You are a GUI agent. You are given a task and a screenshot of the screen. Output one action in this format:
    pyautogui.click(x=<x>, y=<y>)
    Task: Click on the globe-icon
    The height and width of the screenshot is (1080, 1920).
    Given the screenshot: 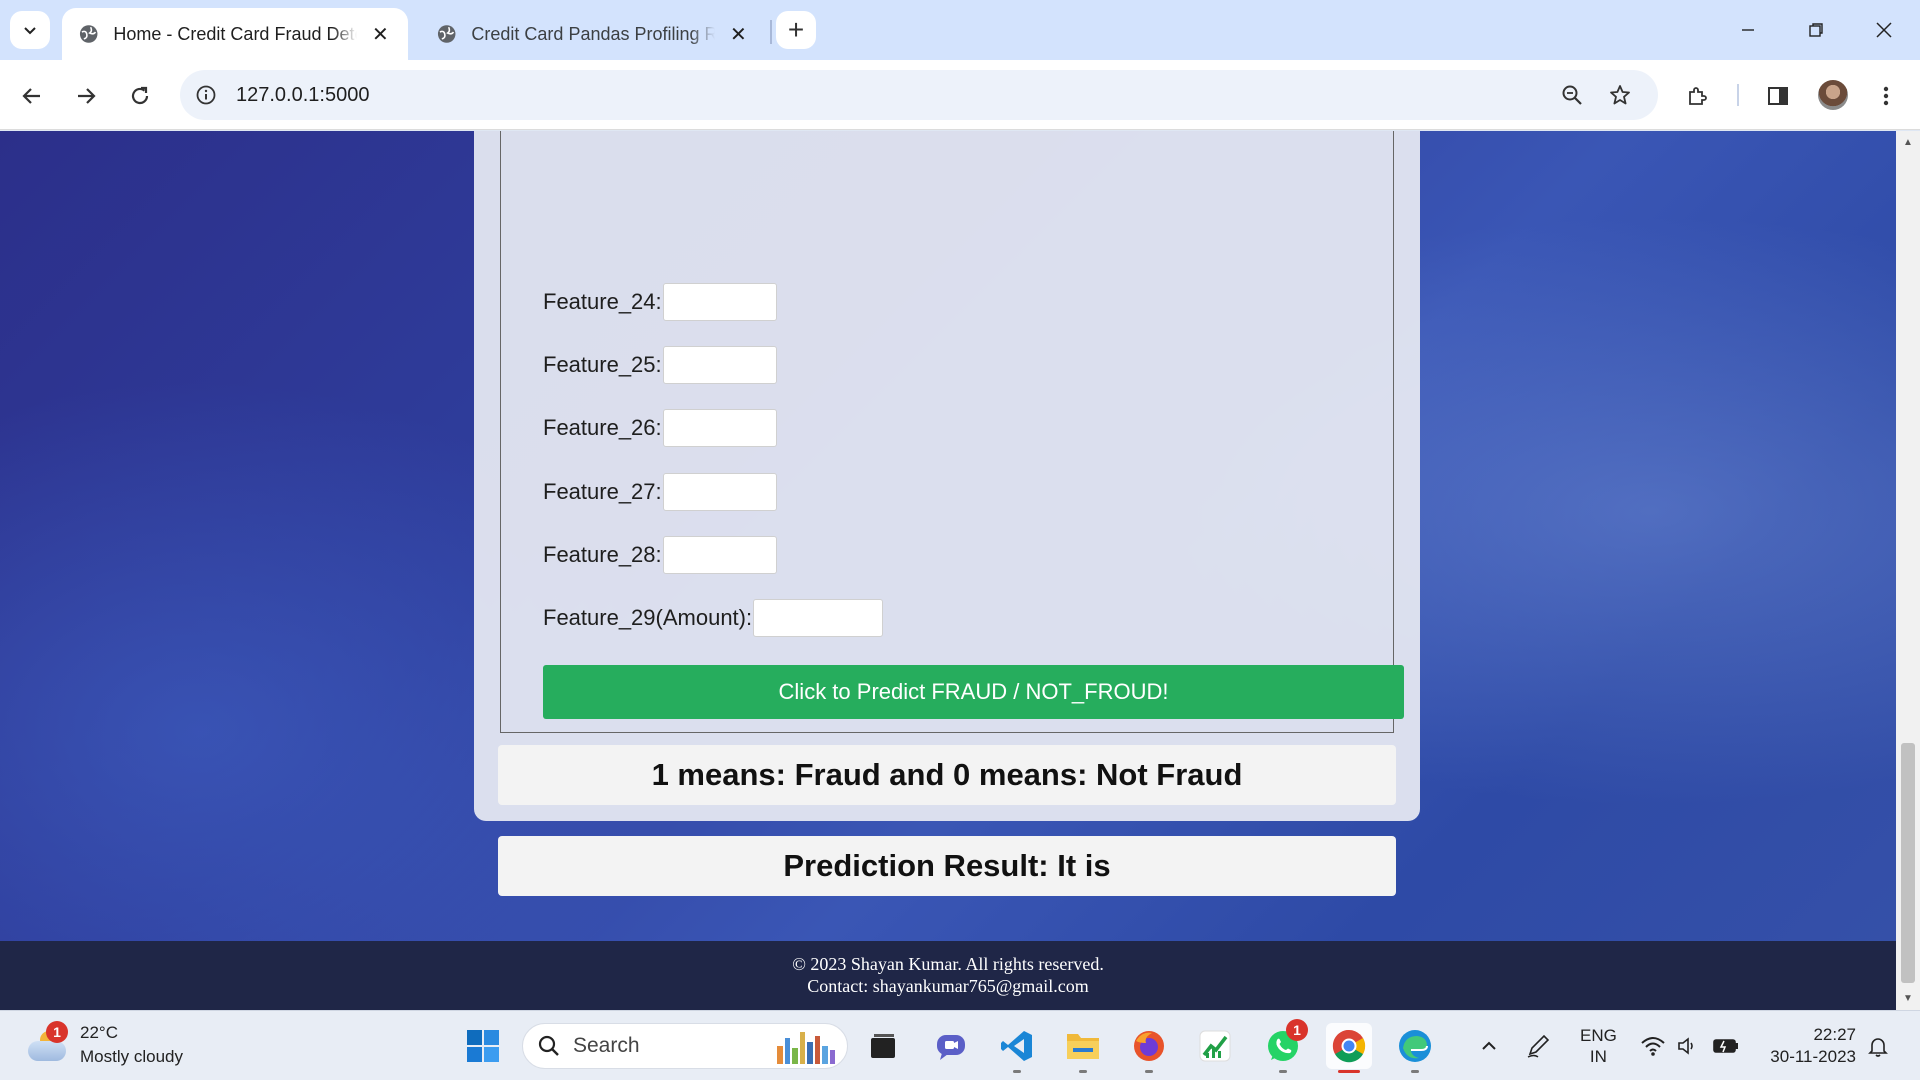 What is the action you would take?
    pyautogui.click(x=446, y=34)
    